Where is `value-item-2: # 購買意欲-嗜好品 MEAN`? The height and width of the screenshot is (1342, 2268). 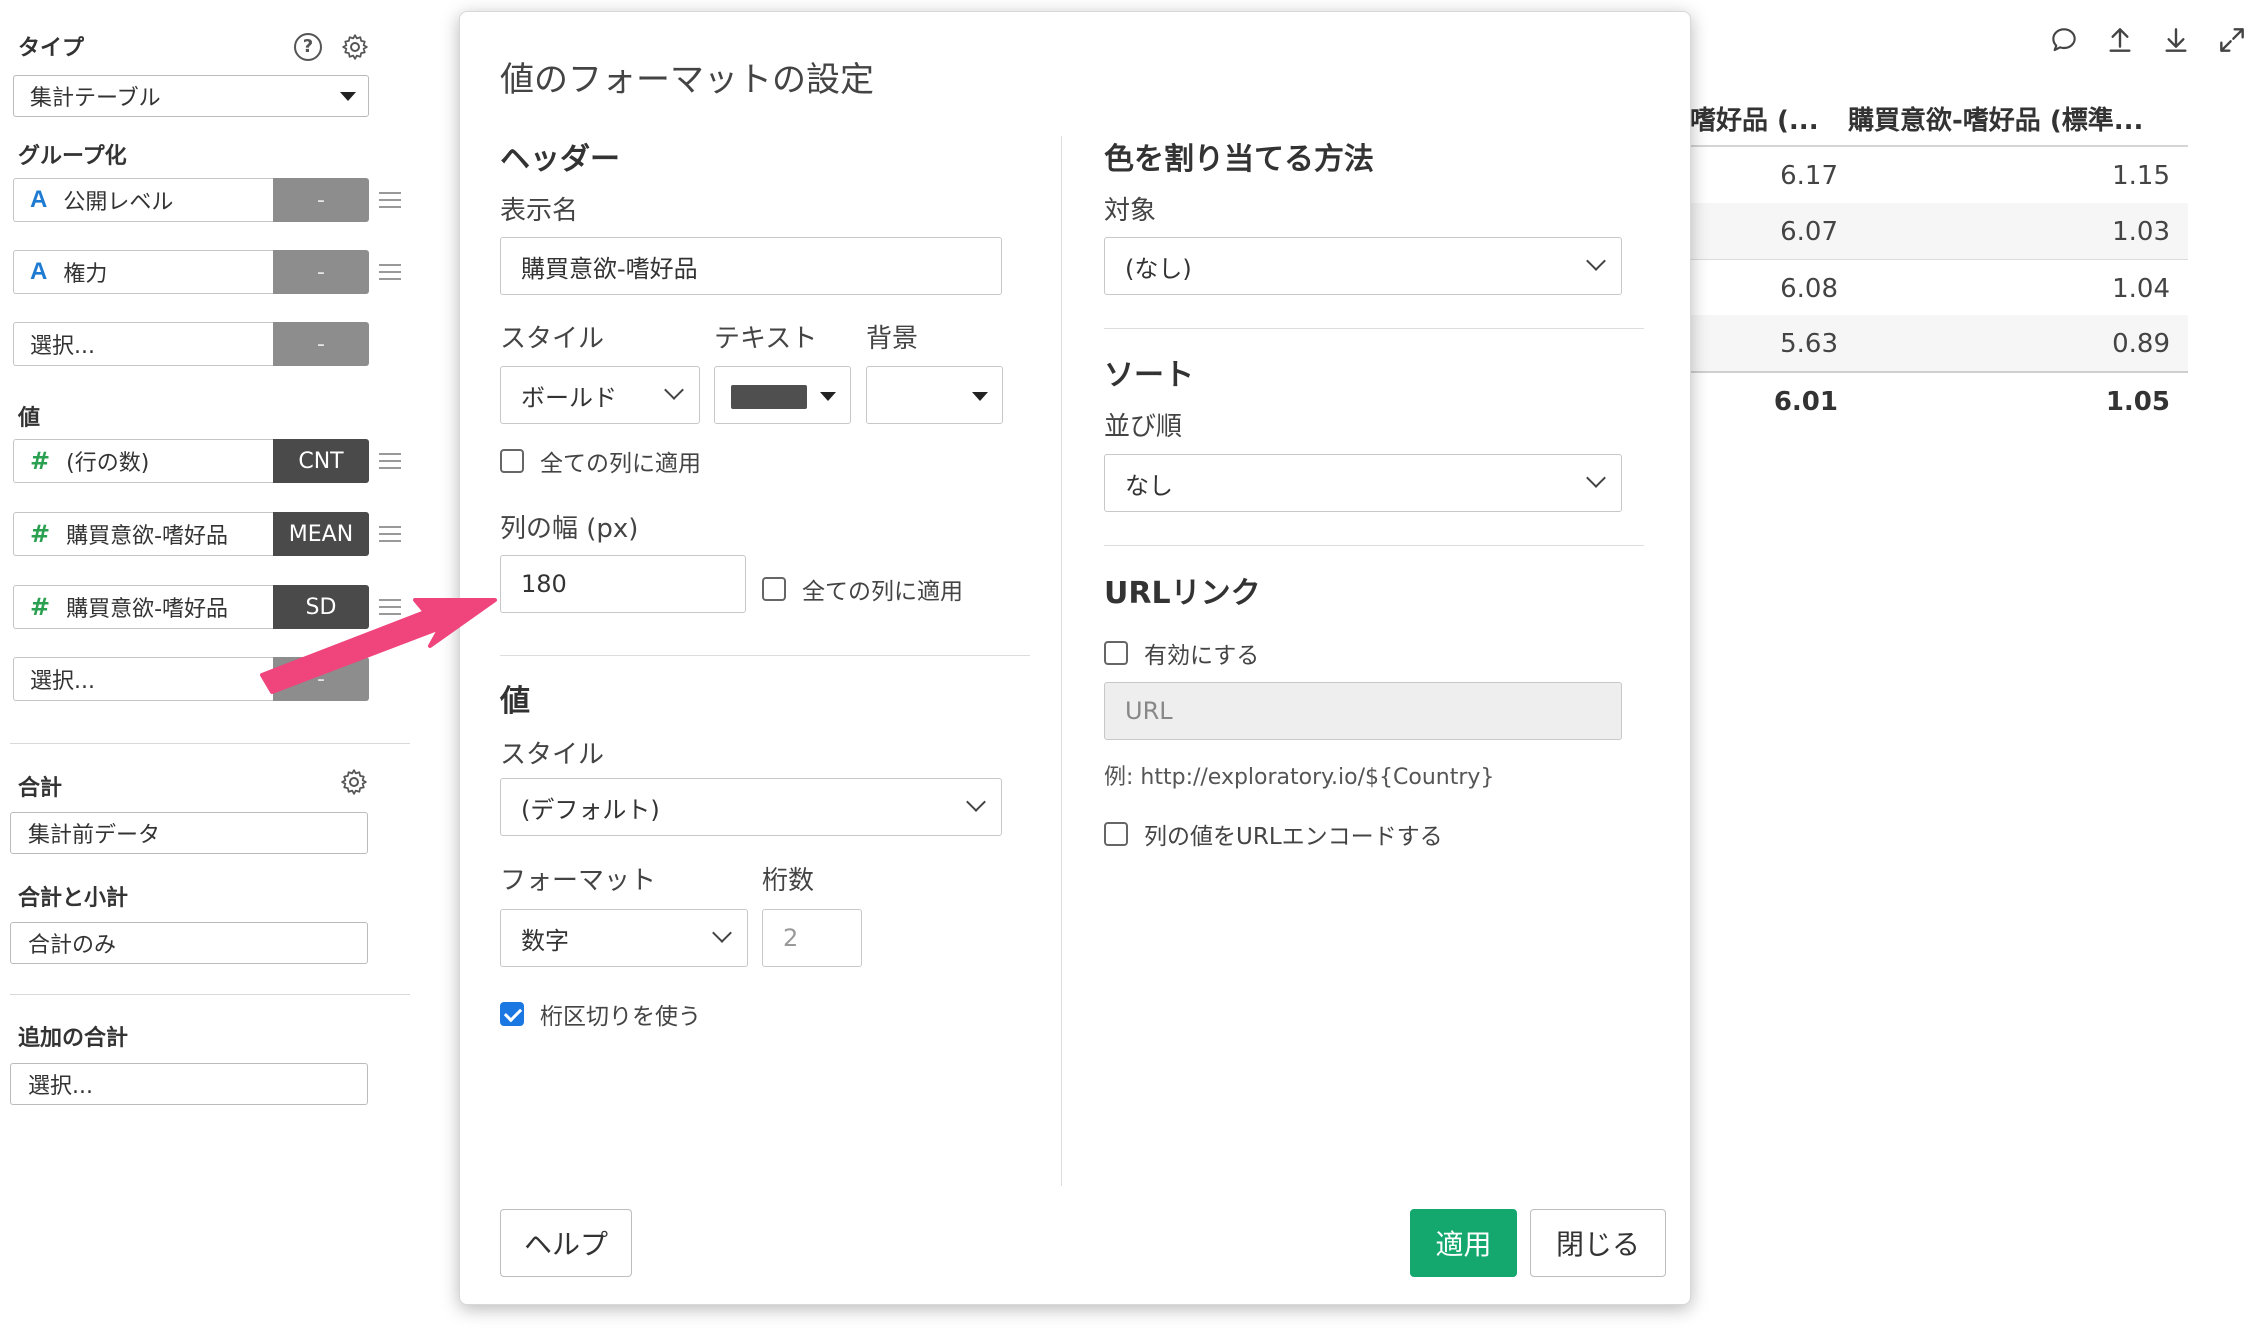 value-item-2: # 購買意欲-嗜好品 MEAN is located at coordinates (207, 534).